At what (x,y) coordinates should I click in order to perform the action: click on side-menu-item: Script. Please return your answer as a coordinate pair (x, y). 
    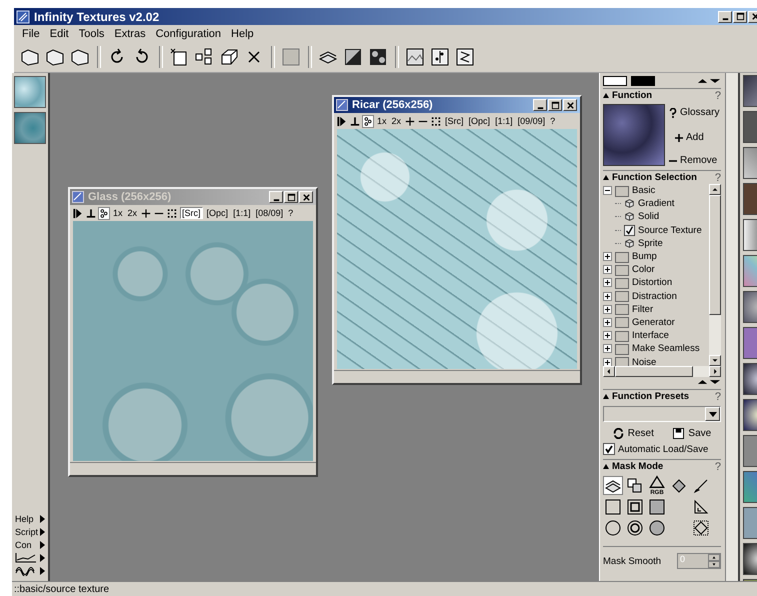
    Looking at the image, I should click on (26, 532).